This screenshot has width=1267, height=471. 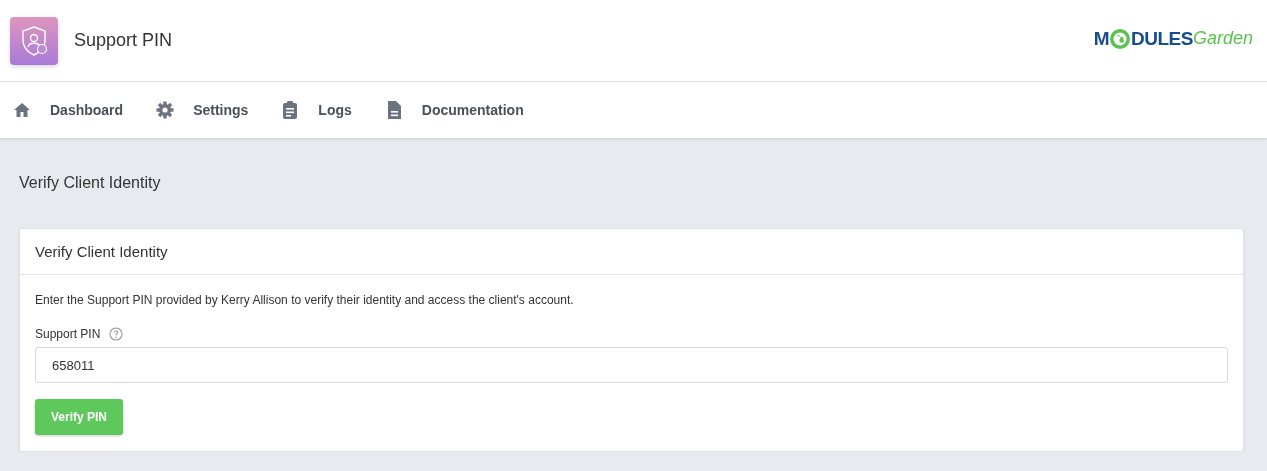 What do you see at coordinates (1120, 38) in the screenshot?
I see `globe-icon` at bounding box center [1120, 38].